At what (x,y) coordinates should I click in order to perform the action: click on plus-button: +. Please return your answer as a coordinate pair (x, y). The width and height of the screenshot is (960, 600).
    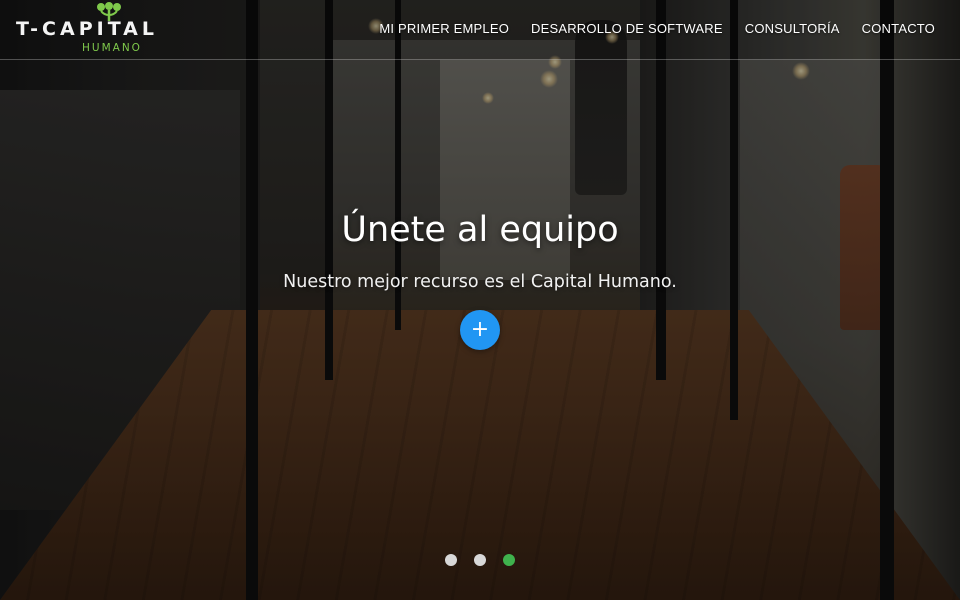
    Looking at the image, I should click on (480, 330).